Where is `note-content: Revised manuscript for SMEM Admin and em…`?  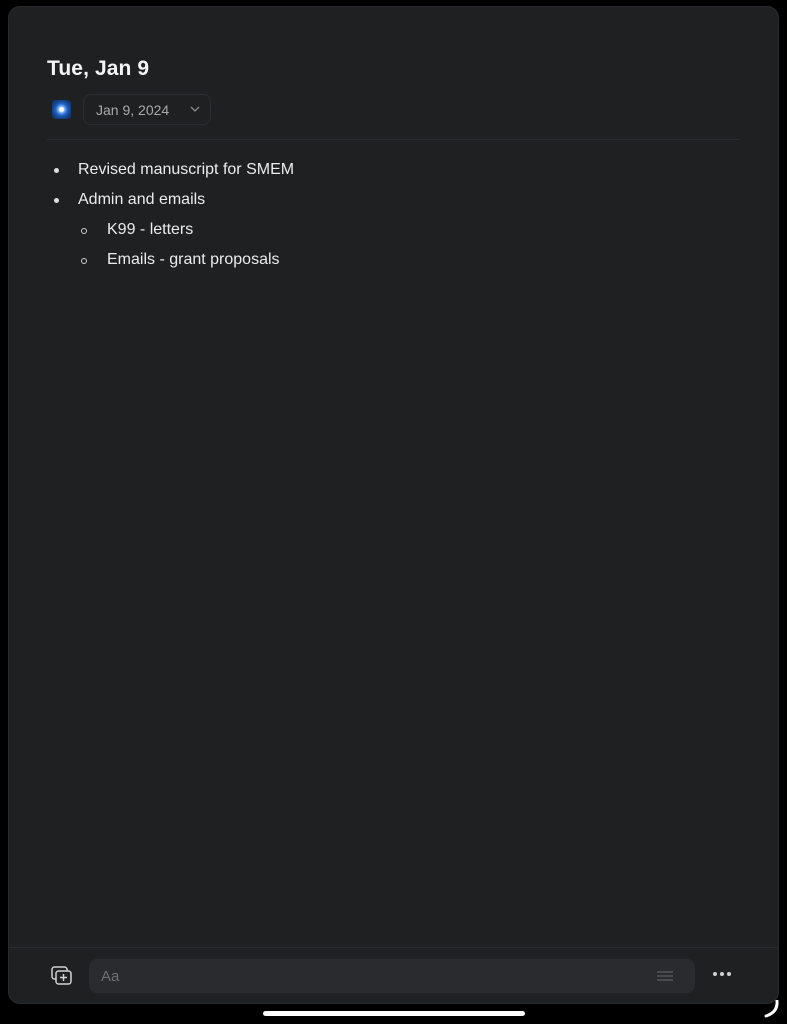
note-content: Revised manuscript for SMEM Admin and em… is located at coordinates (170, 219).